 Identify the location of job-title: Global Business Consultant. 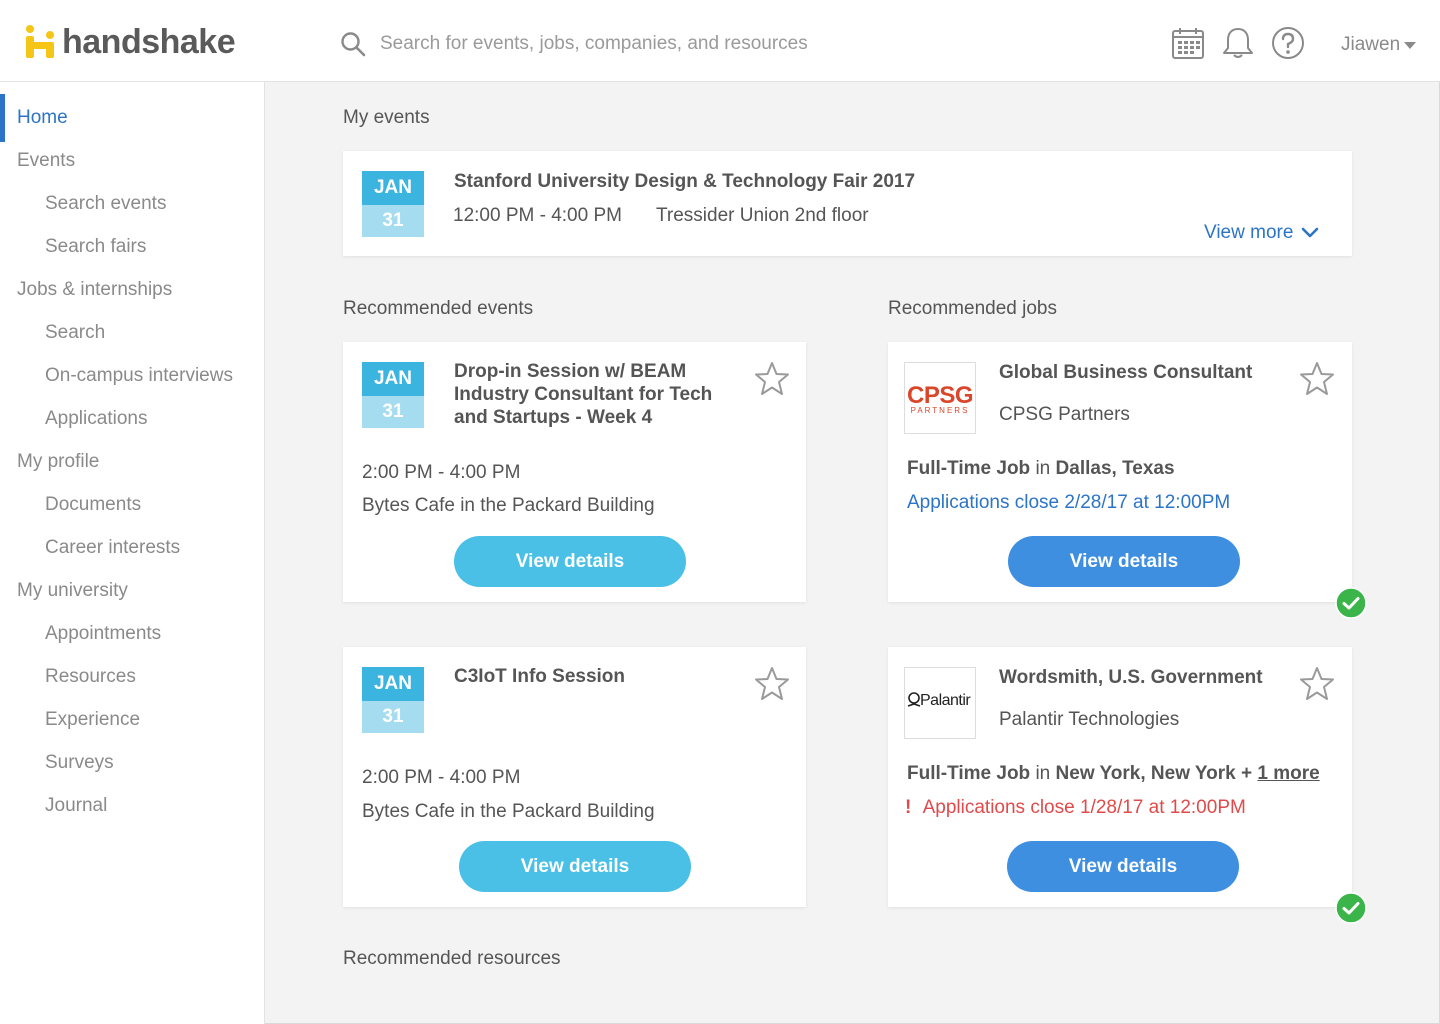
(1125, 372).